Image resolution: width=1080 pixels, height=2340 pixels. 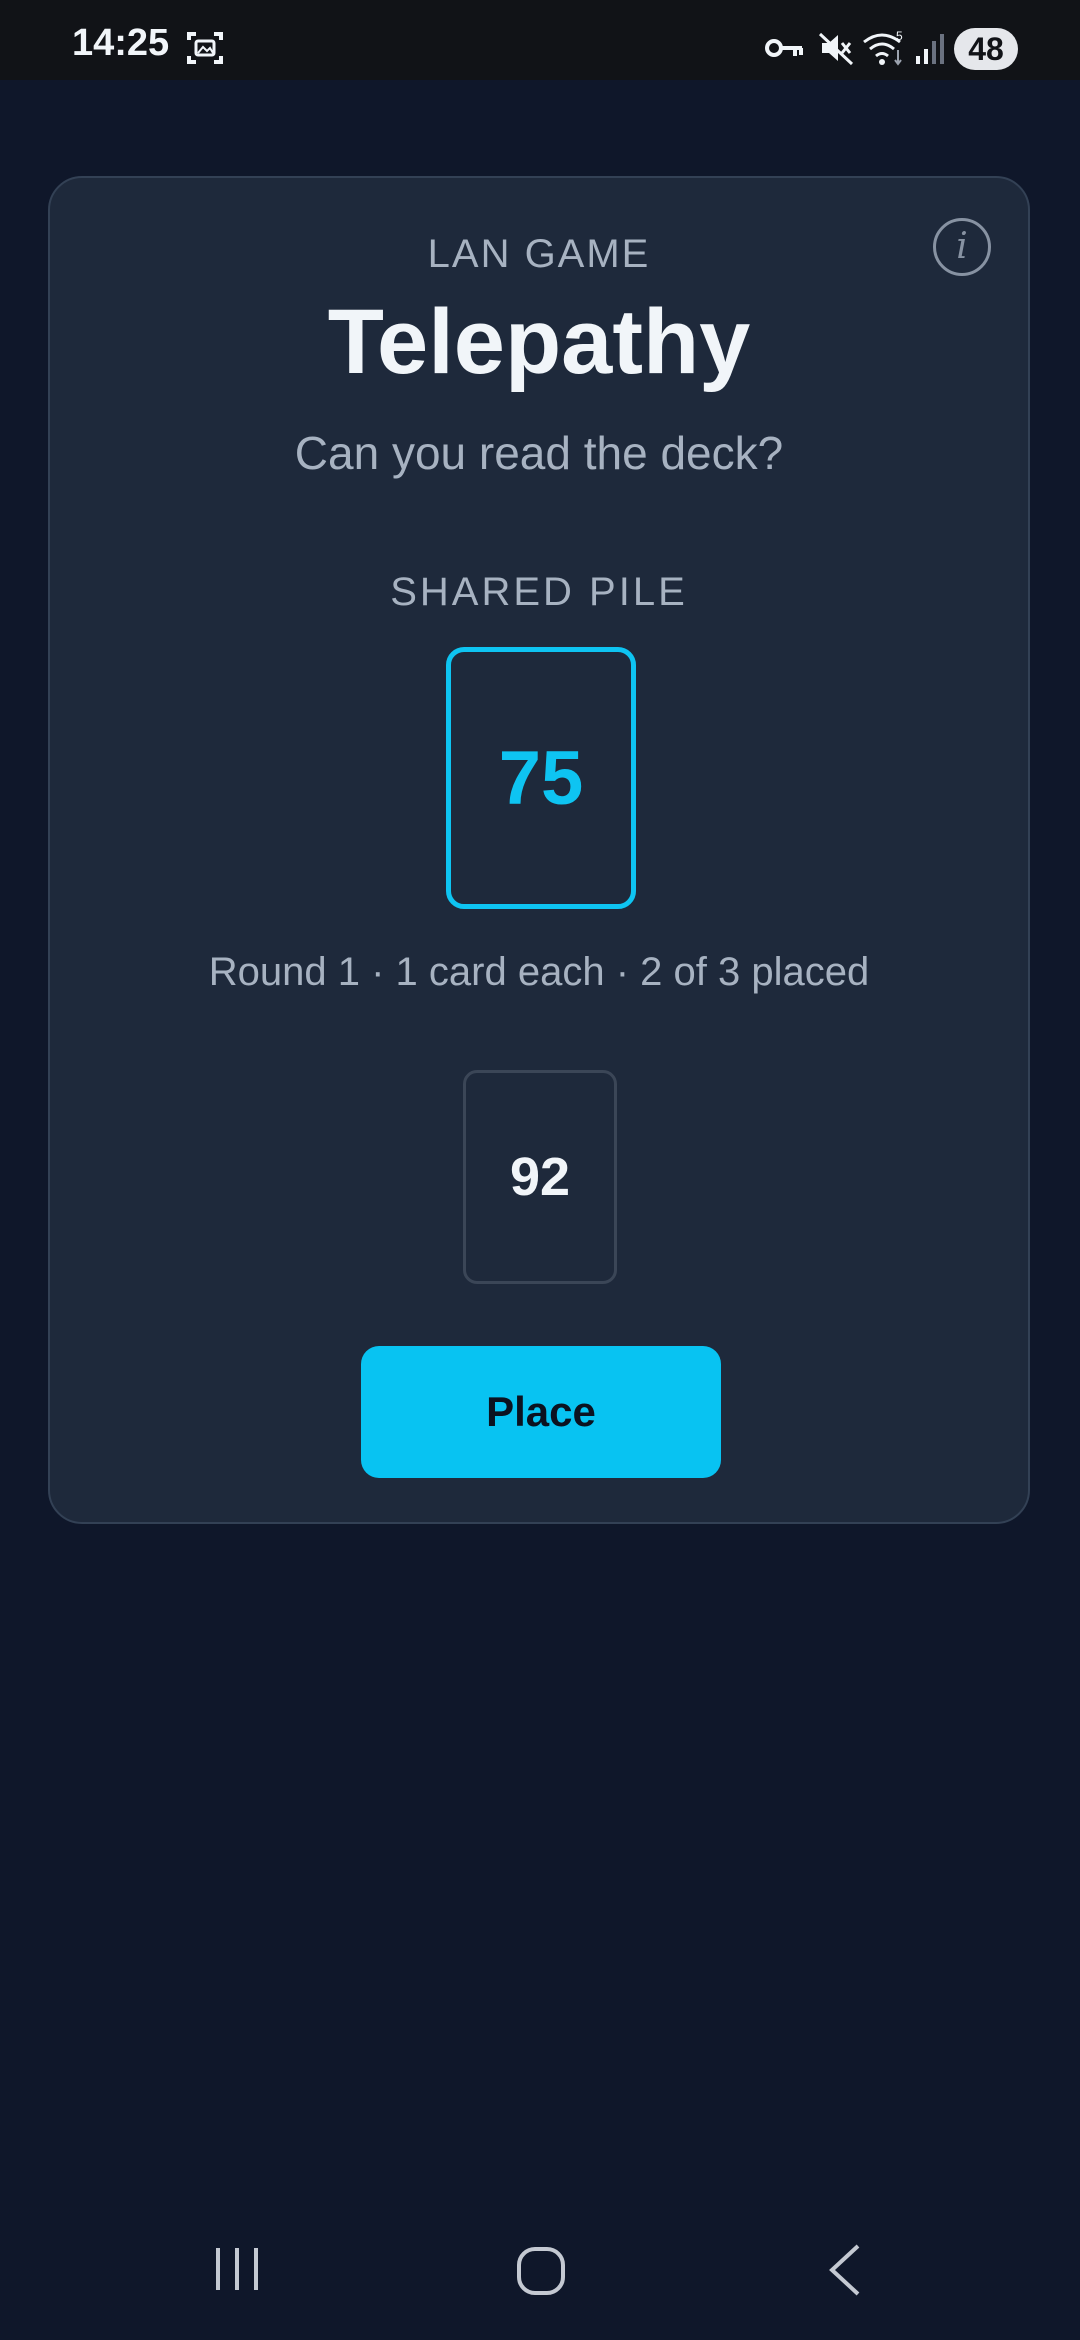 What do you see at coordinates (884, 51) in the screenshot?
I see `wifi-icon: 5` at bounding box center [884, 51].